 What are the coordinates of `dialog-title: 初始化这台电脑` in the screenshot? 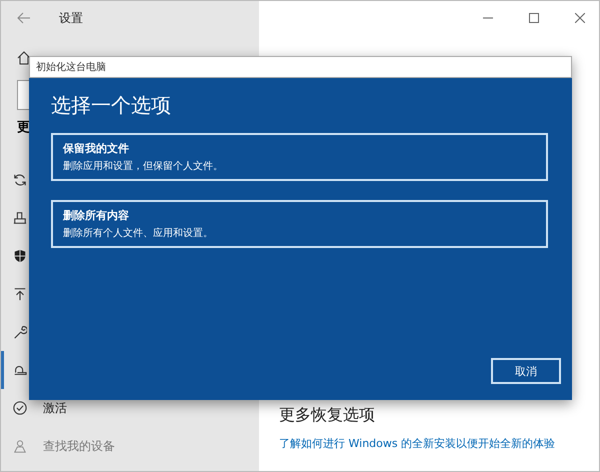 It's located at (71, 67).